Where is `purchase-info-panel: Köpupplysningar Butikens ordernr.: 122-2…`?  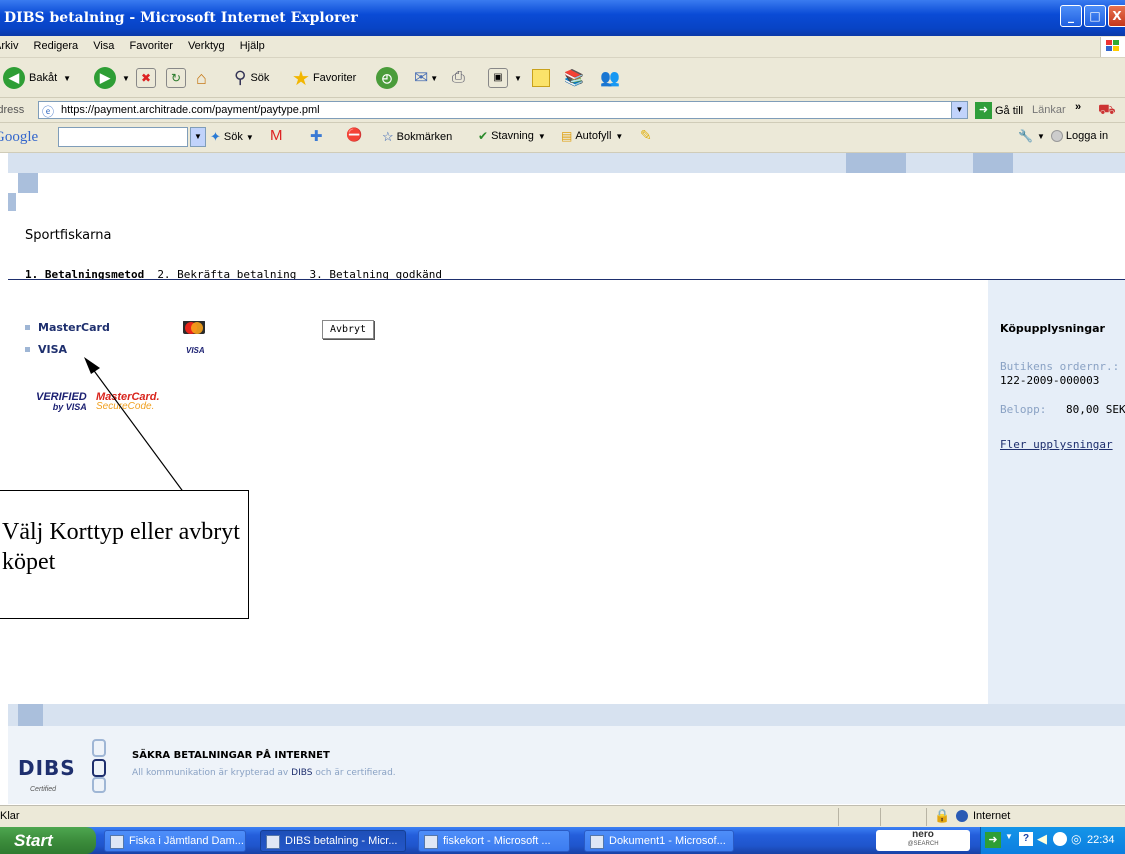 purchase-info-panel: Köpupplysningar Butikens ordernr.: 122-2… is located at coordinates (1056, 492).